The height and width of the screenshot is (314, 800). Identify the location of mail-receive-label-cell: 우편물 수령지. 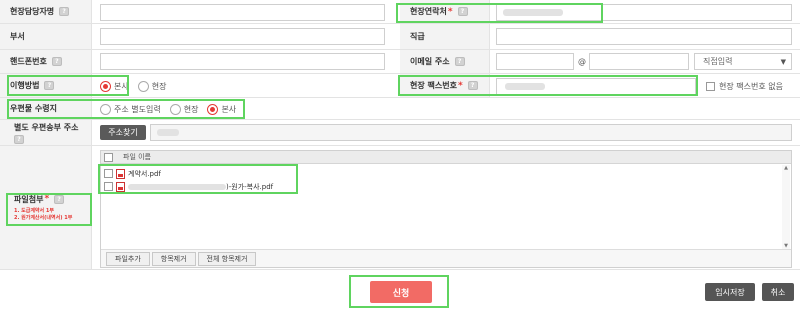
(46, 108).